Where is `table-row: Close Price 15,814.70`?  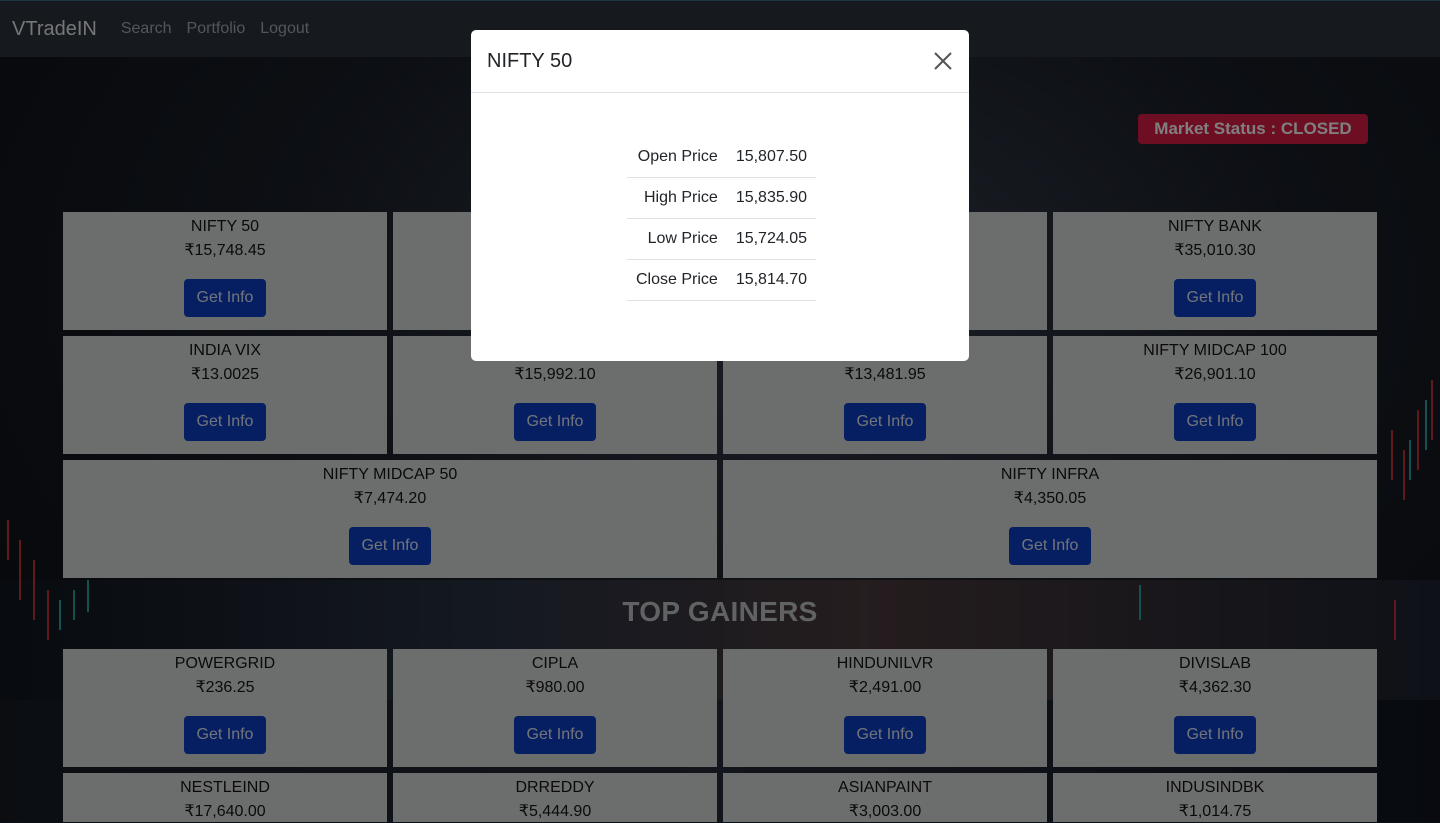
table-row: Close Price 15,814.70 is located at coordinates (721, 280).